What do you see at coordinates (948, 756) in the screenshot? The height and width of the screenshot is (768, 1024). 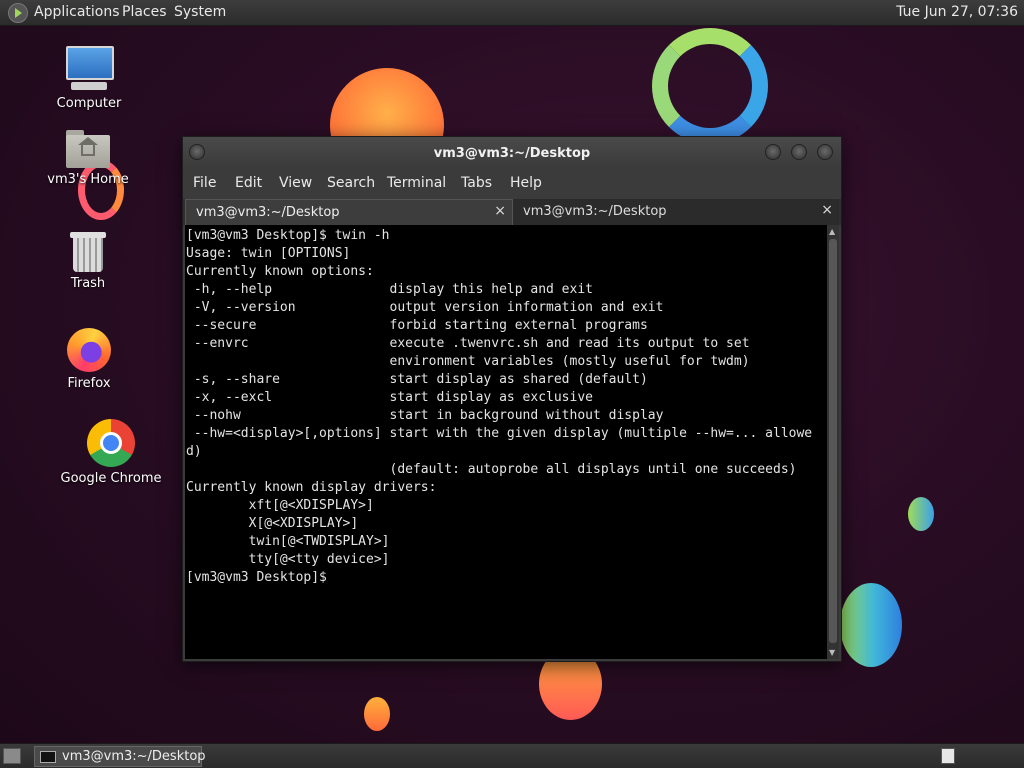 I see `workspace-switcher` at bounding box center [948, 756].